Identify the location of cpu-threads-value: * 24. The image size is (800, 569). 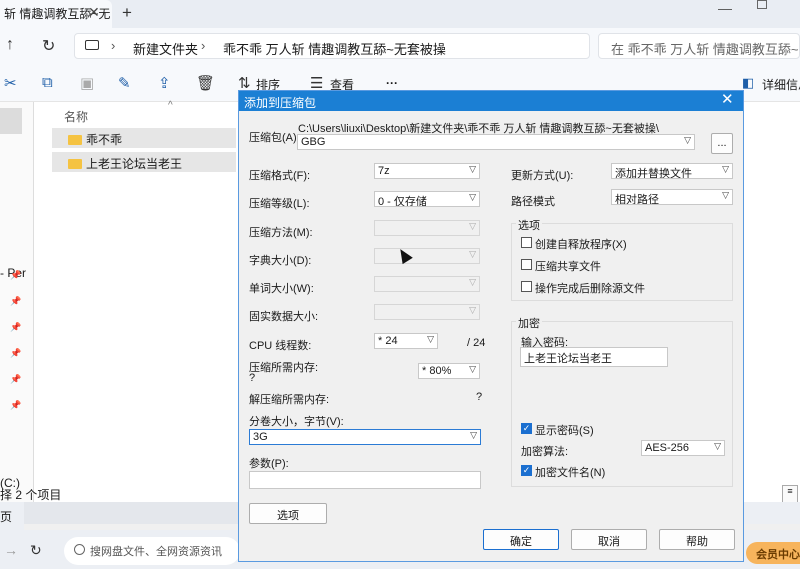
(388, 341).